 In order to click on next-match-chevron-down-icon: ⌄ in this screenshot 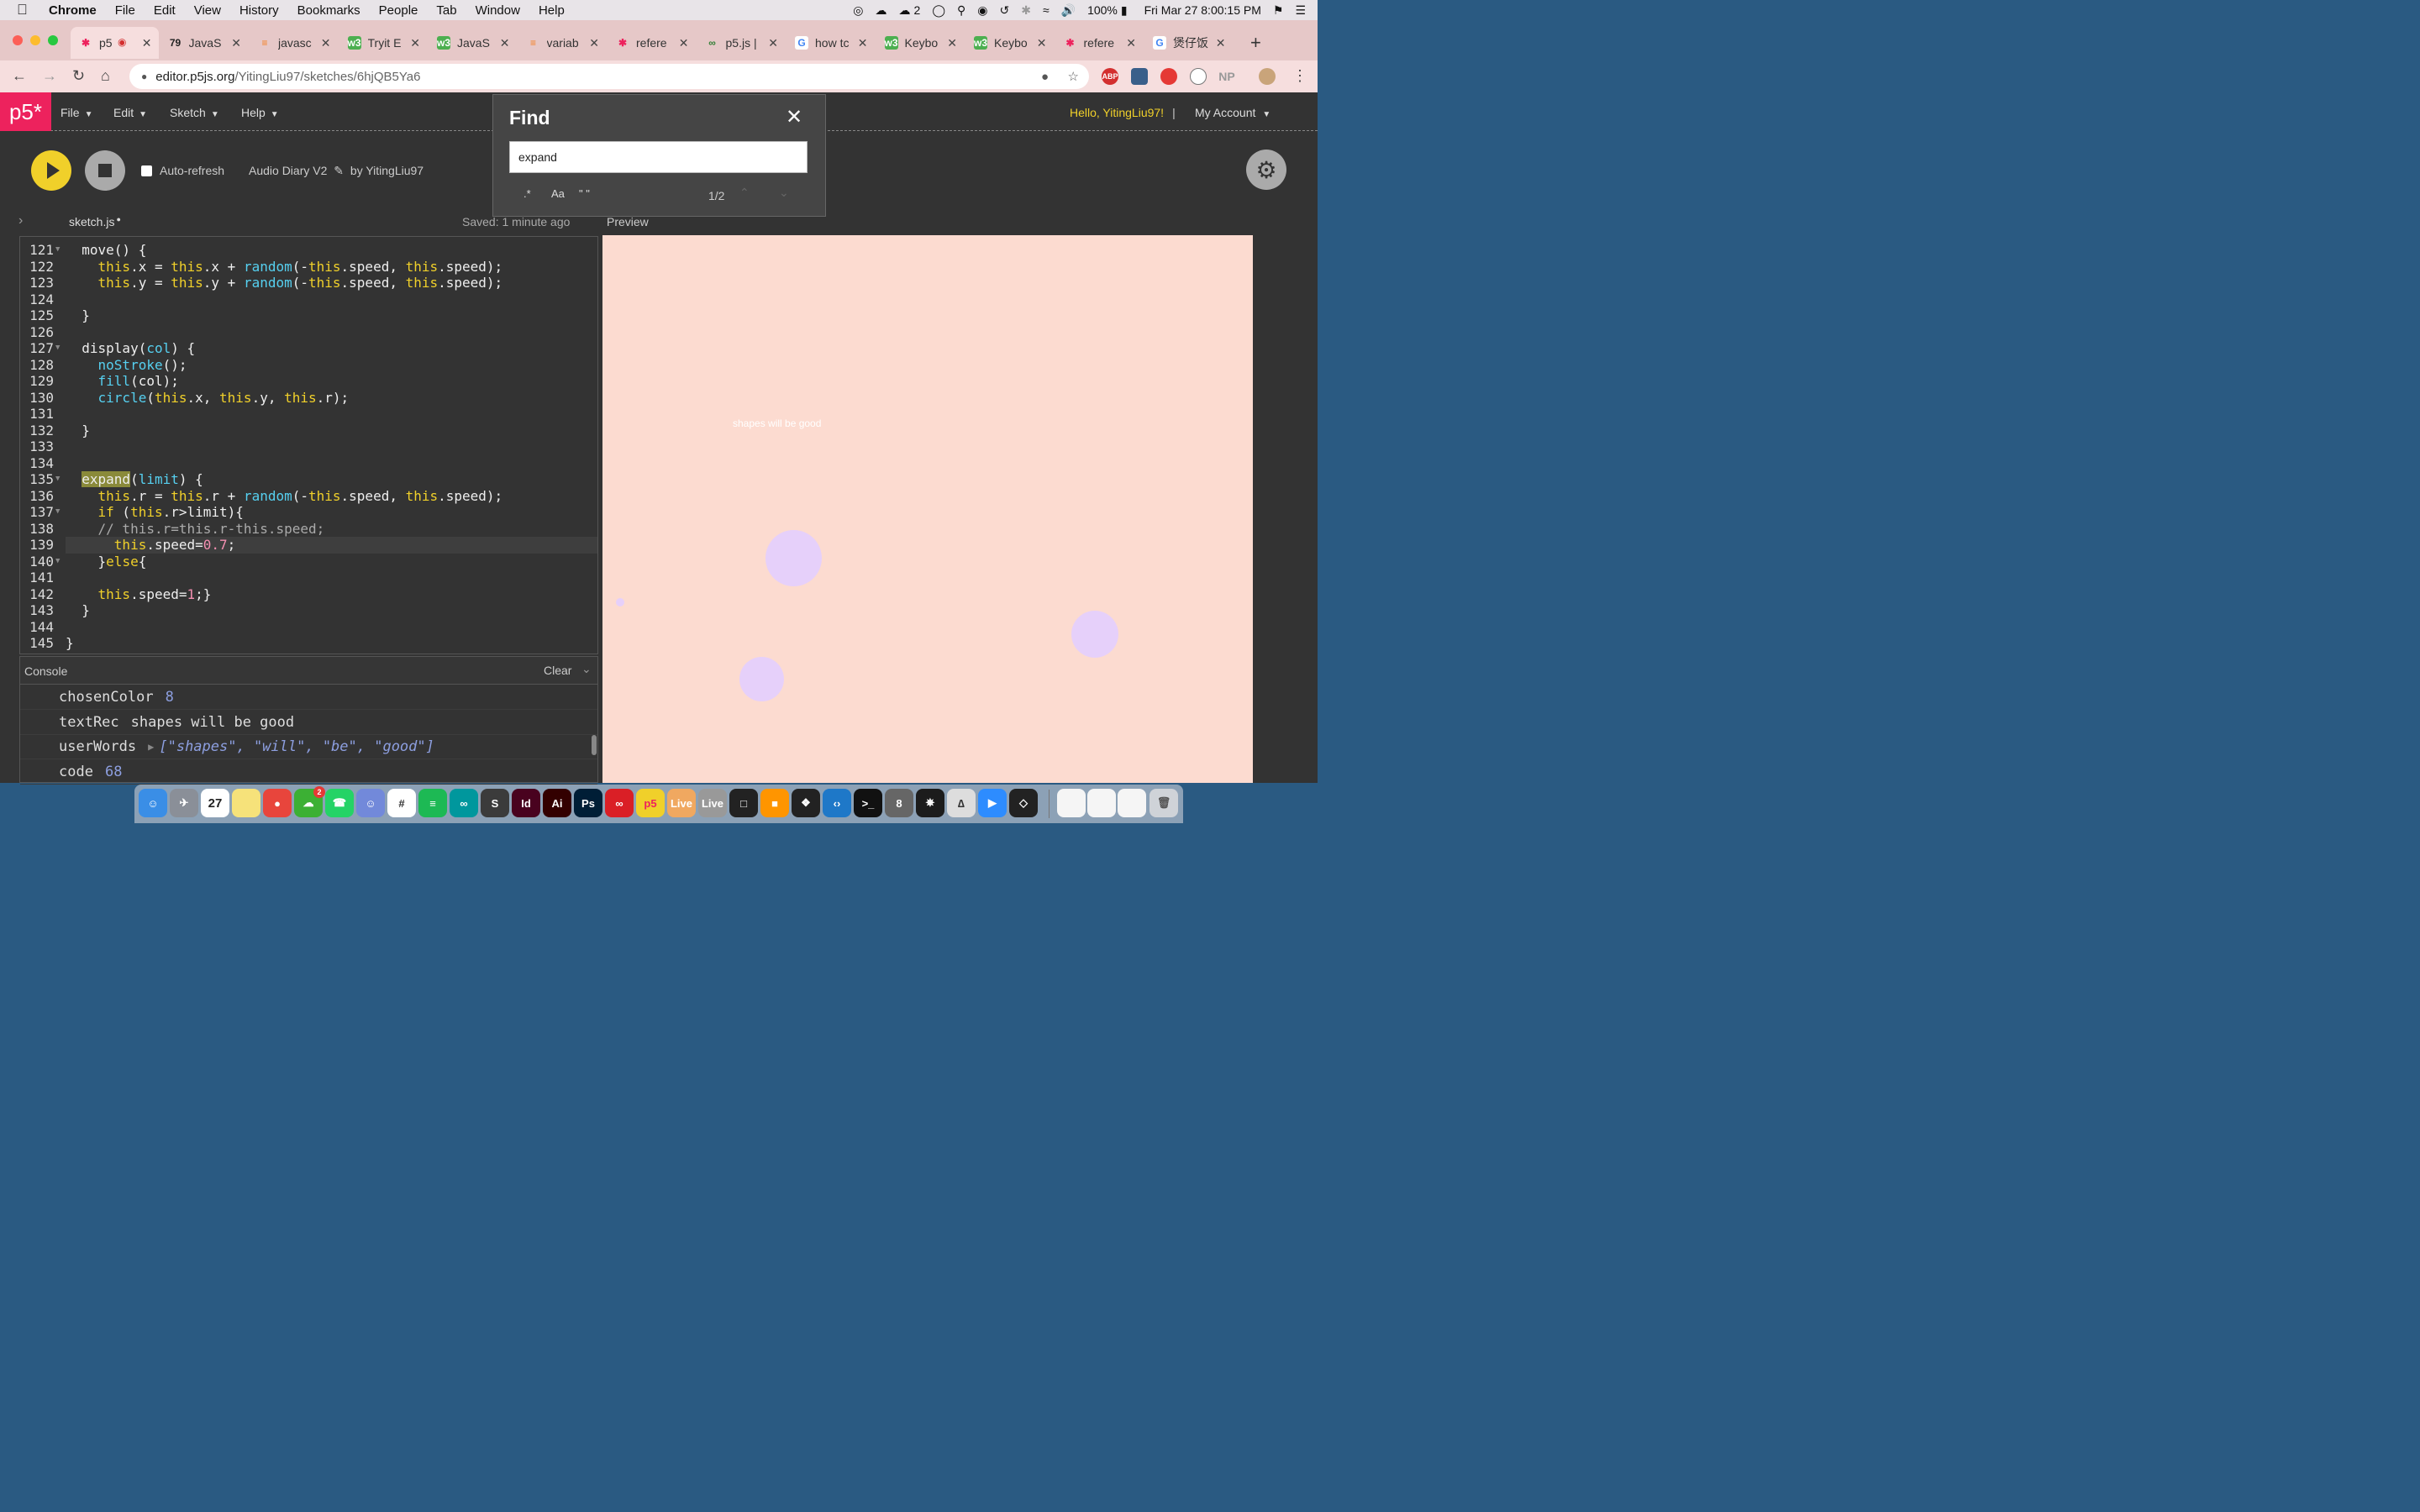, I will do `click(784, 193)`.